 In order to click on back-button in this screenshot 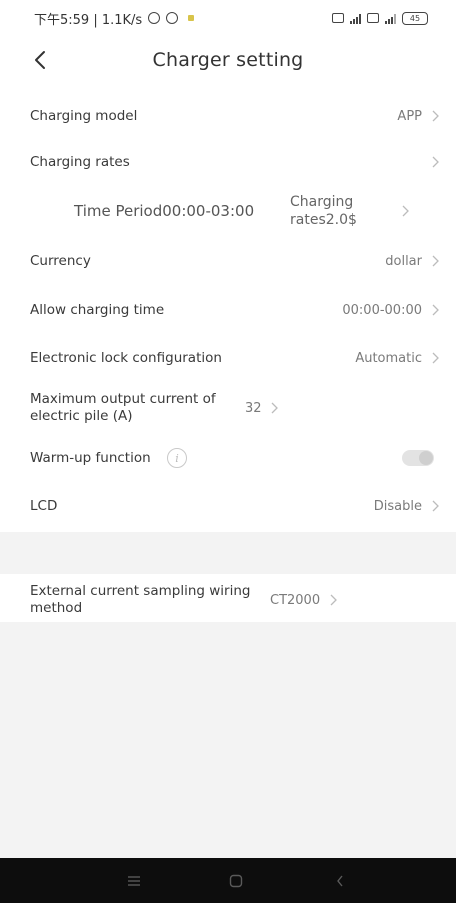, I will do `click(40, 60)`.